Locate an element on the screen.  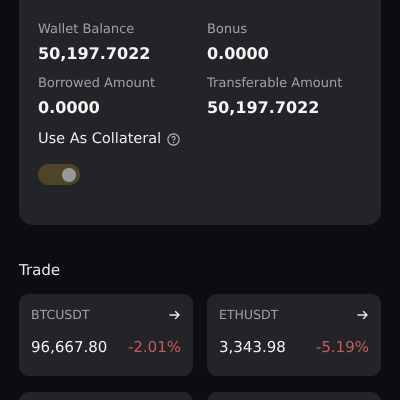
change-value: -5.19% is located at coordinates (342, 347).